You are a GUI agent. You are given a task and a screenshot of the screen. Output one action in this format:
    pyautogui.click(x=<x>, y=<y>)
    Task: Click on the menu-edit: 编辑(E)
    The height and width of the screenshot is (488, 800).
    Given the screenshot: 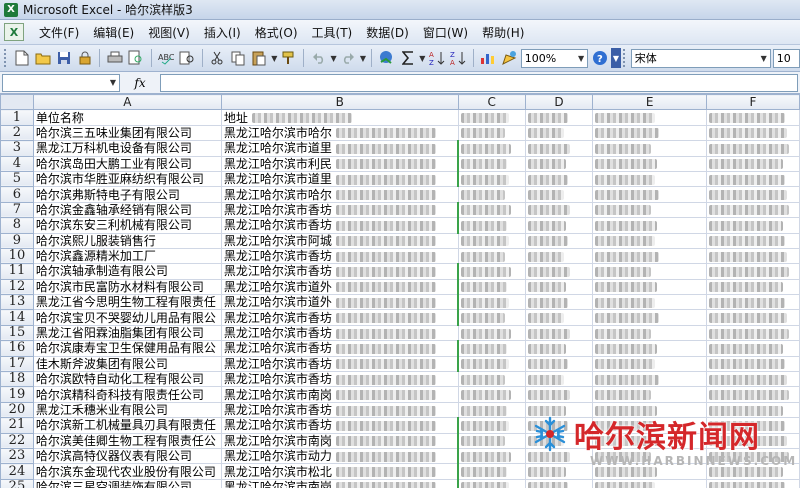 What is the action you would take?
    pyautogui.click(x=113, y=32)
    